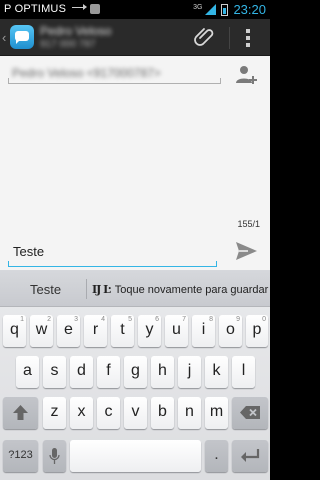  Describe the element at coordinates (205, 37) in the screenshot. I see `paperclip-icon` at that location.